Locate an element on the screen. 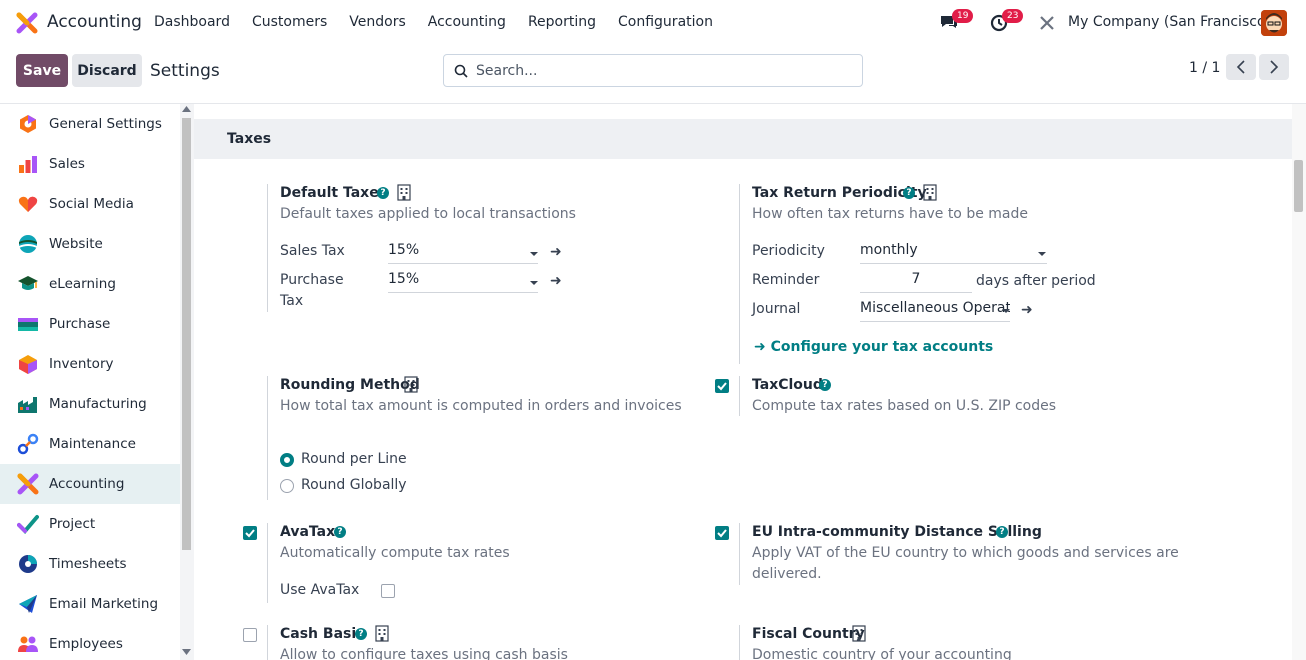 The image size is (1306, 660). sidebar-item-label: Employees is located at coordinates (86, 644).